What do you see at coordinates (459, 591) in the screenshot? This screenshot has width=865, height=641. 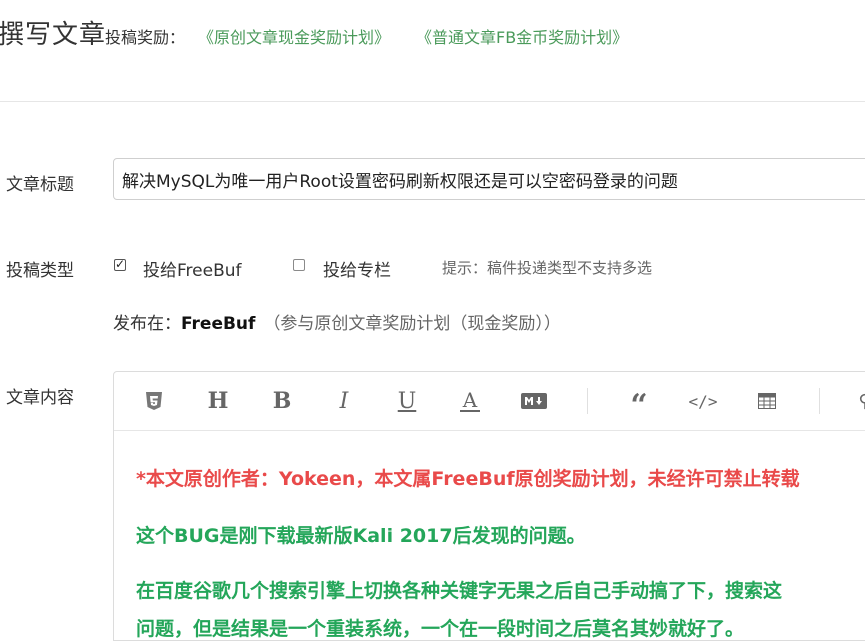 I see `content-paragraph: 在百度谷歌几个搜索引擎上切换各种关键字无果之后自己手动搞了下，搜索这` at bounding box center [459, 591].